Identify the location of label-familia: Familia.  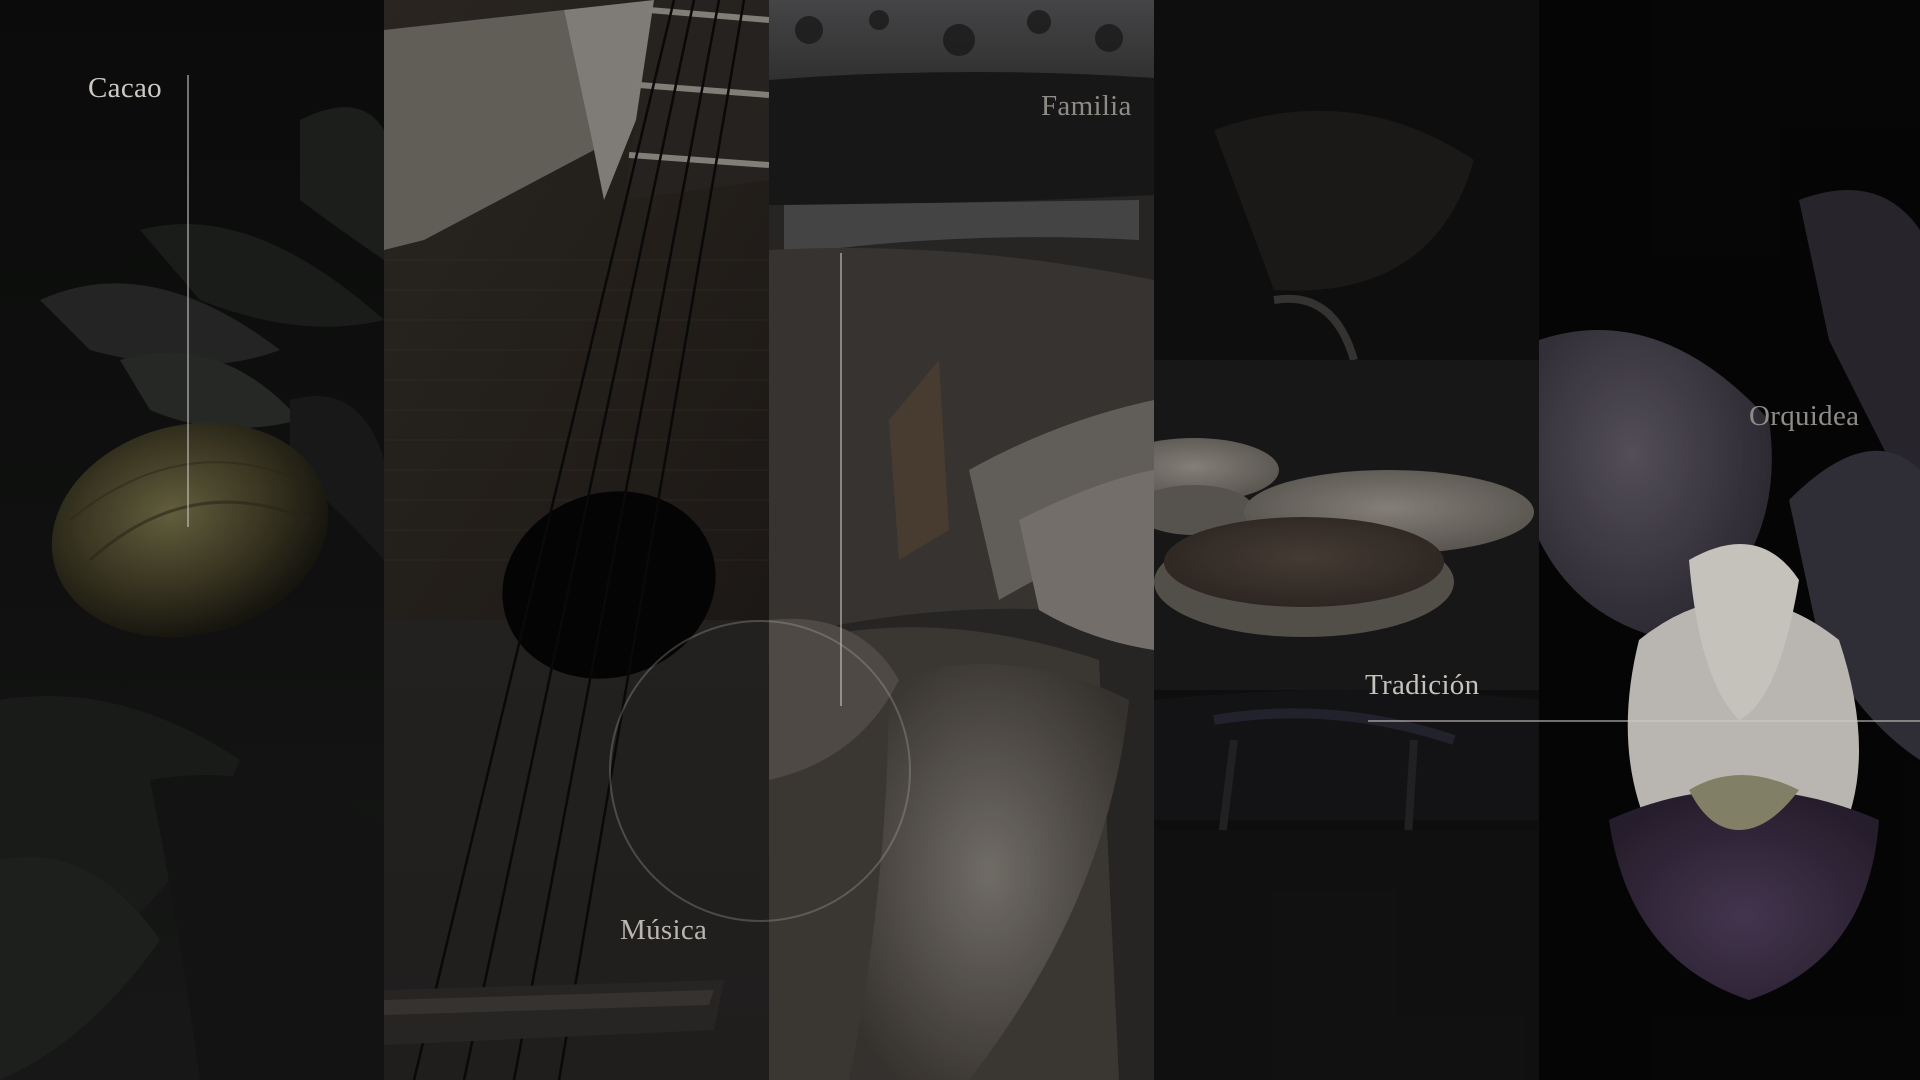
(1086, 106).